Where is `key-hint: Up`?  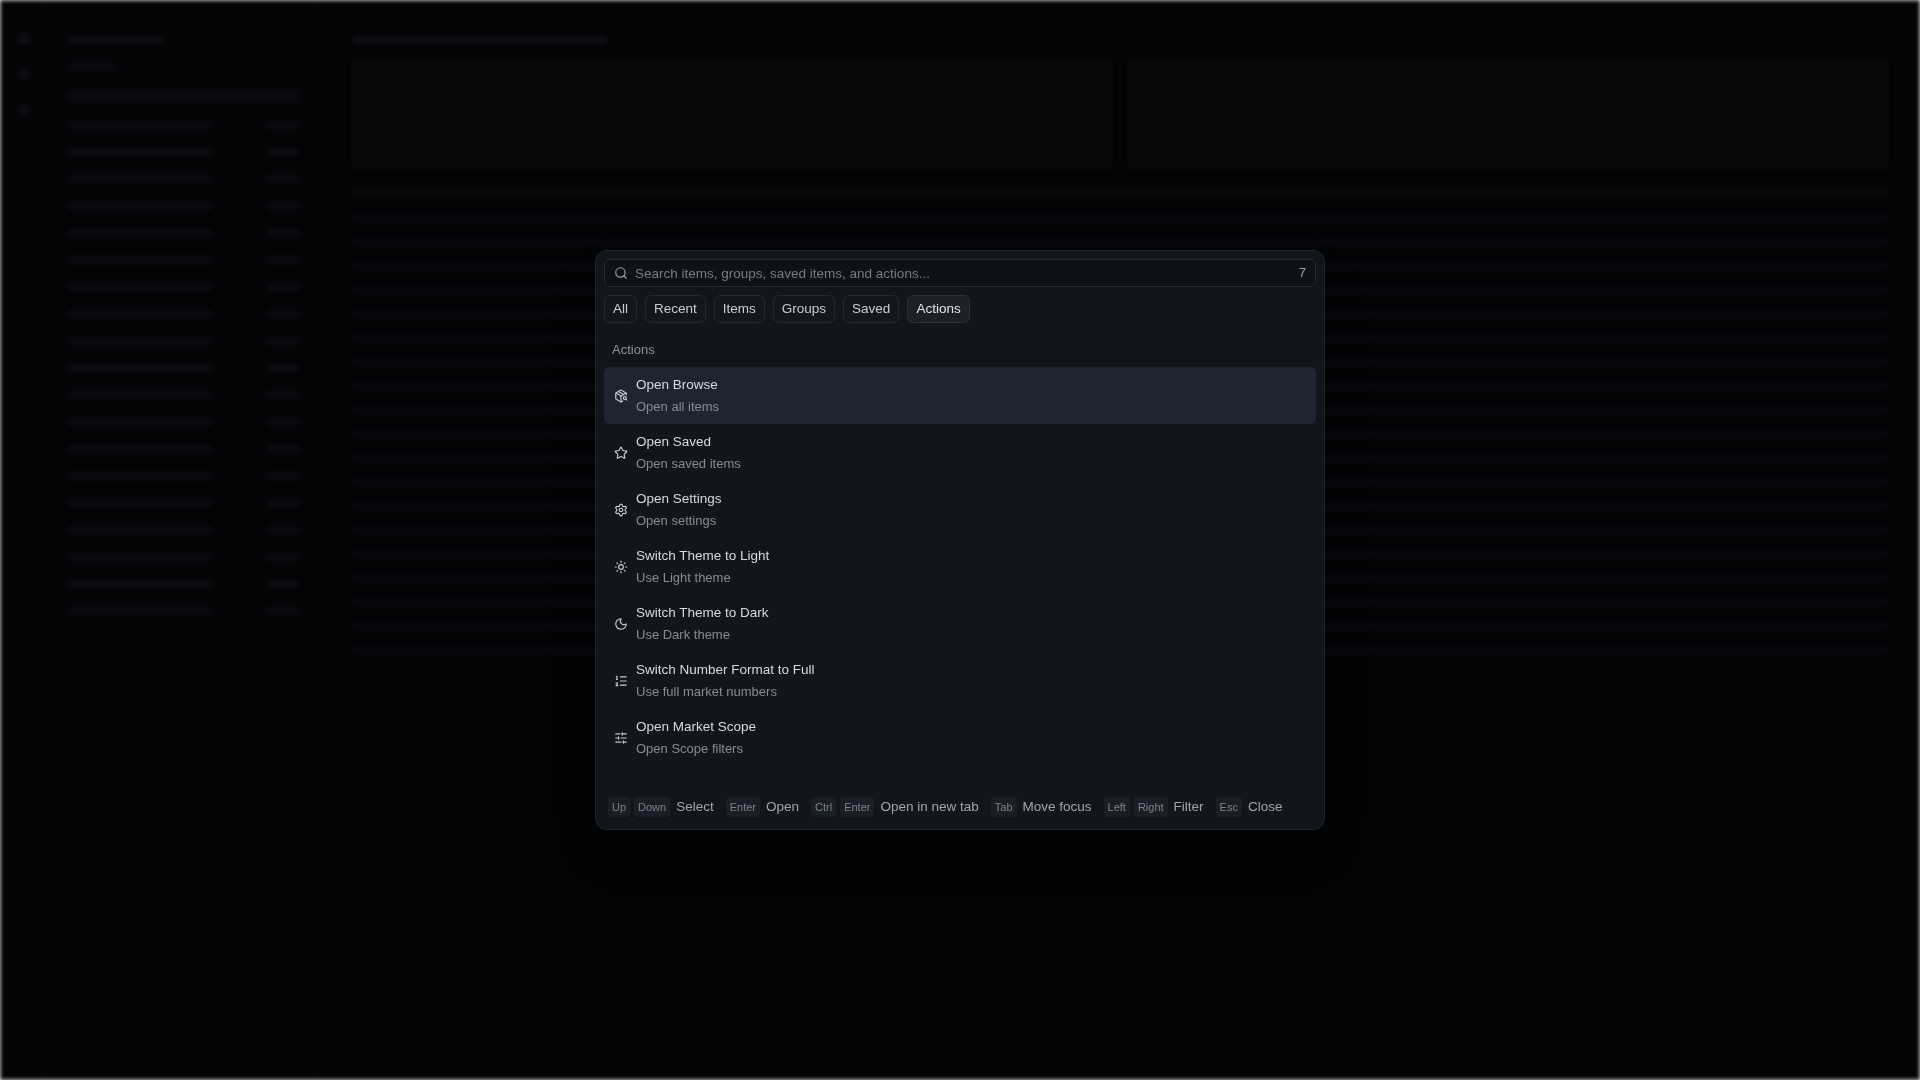
key-hint: Up is located at coordinates (619, 807).